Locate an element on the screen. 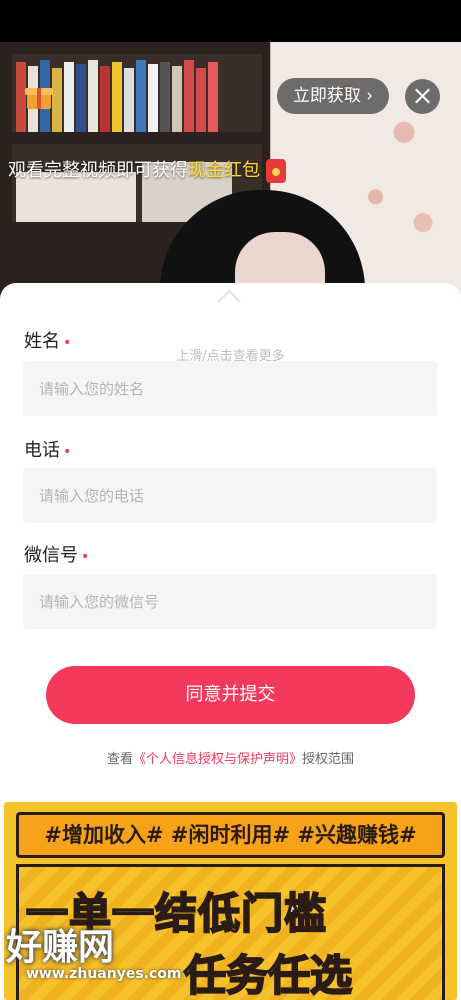 Image resolution: width=461 pixels, height=1000 pixels. watermark-url: www.zhuanyes.com is located at coordinates (104, 974).